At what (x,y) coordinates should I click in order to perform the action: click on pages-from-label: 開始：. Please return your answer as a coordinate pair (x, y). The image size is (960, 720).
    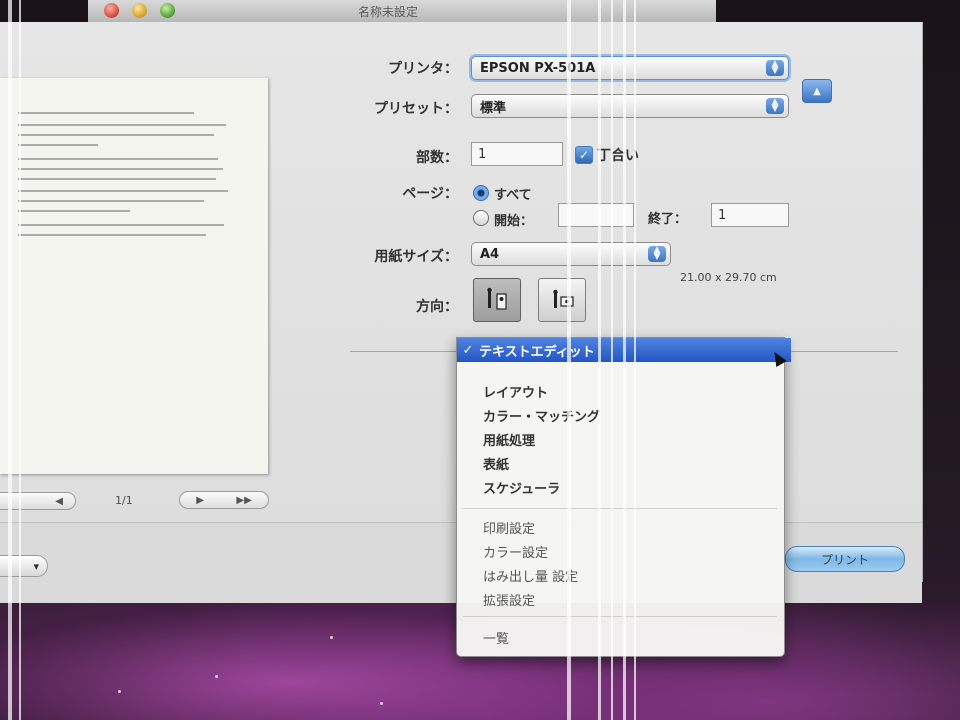
    Looking at the image, I should click on (514, 221).